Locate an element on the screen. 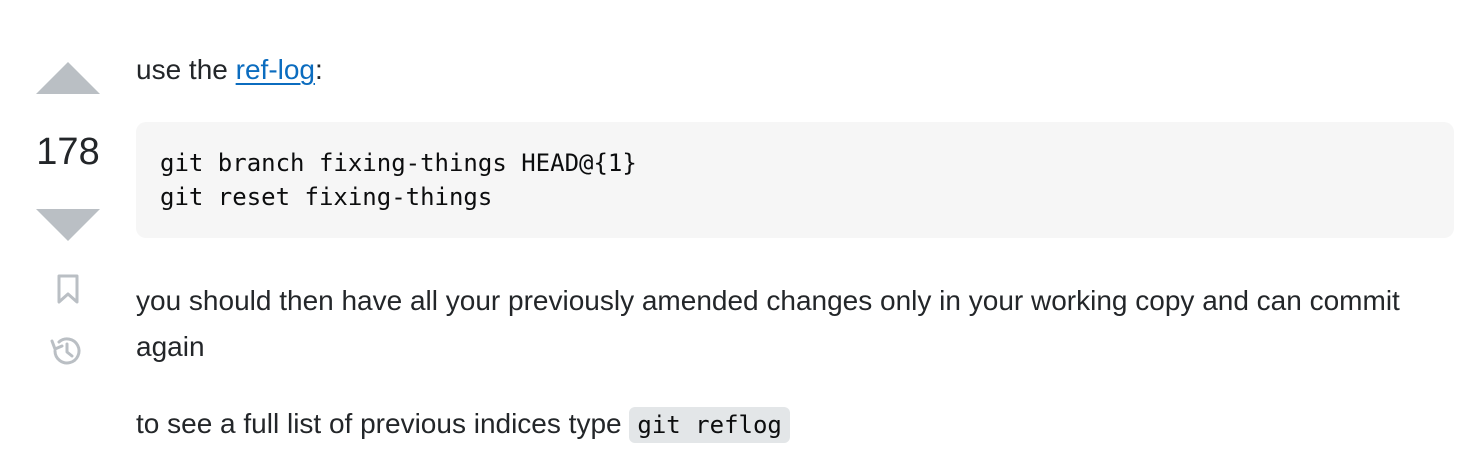  vote-column: 178 is located at coordinates (68, 236).